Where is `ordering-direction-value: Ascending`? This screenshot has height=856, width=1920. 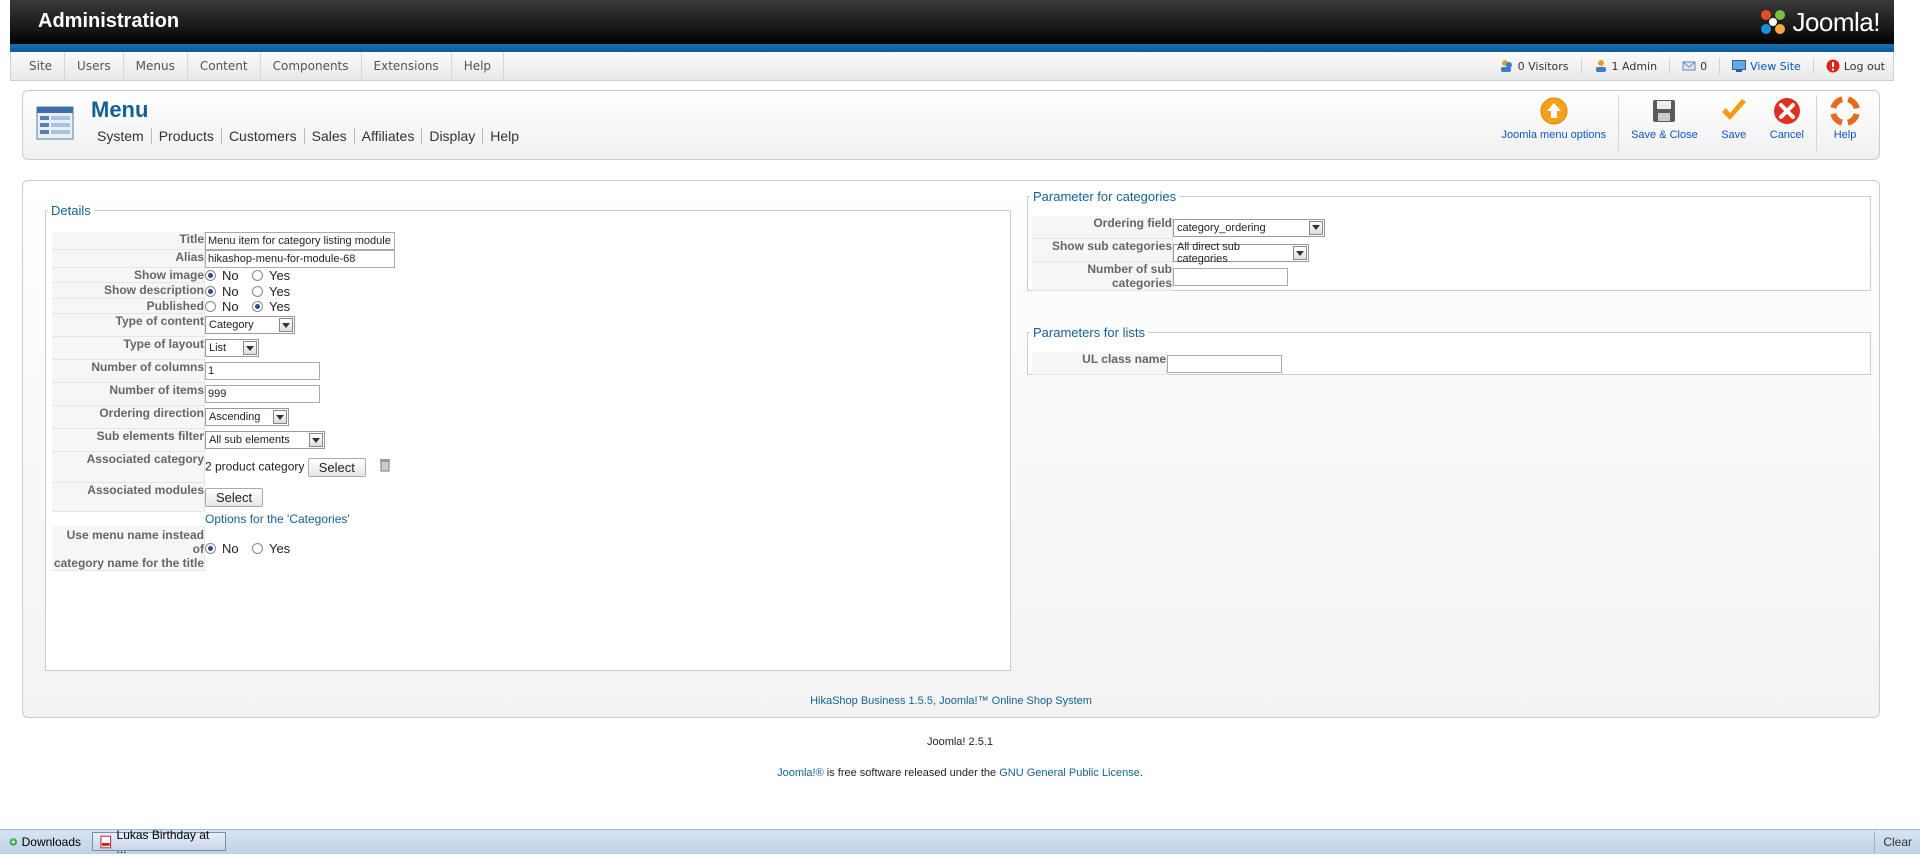
ordering-direction-value: Ascending is located at coordinates (235, 417).